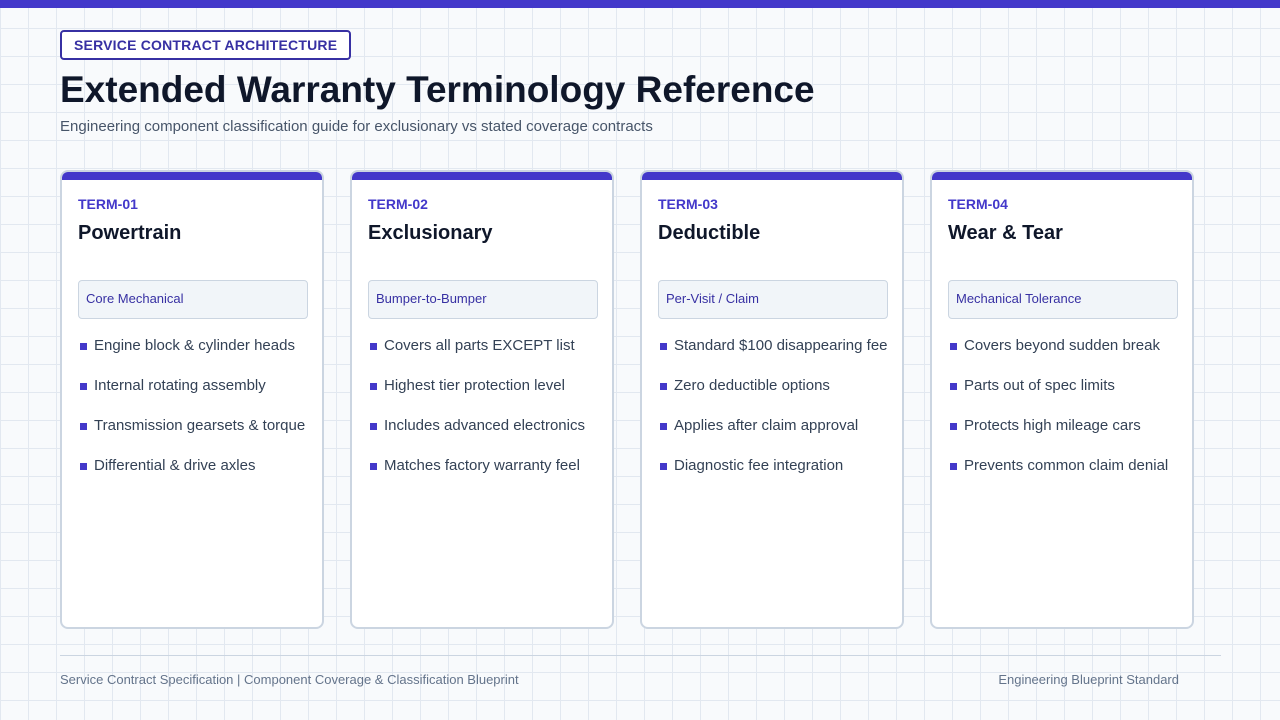 Image resolution: width=1280 pixels, height=720 pixels. I want to click on list-item-text: Zero deductible options, so click(752, 385).